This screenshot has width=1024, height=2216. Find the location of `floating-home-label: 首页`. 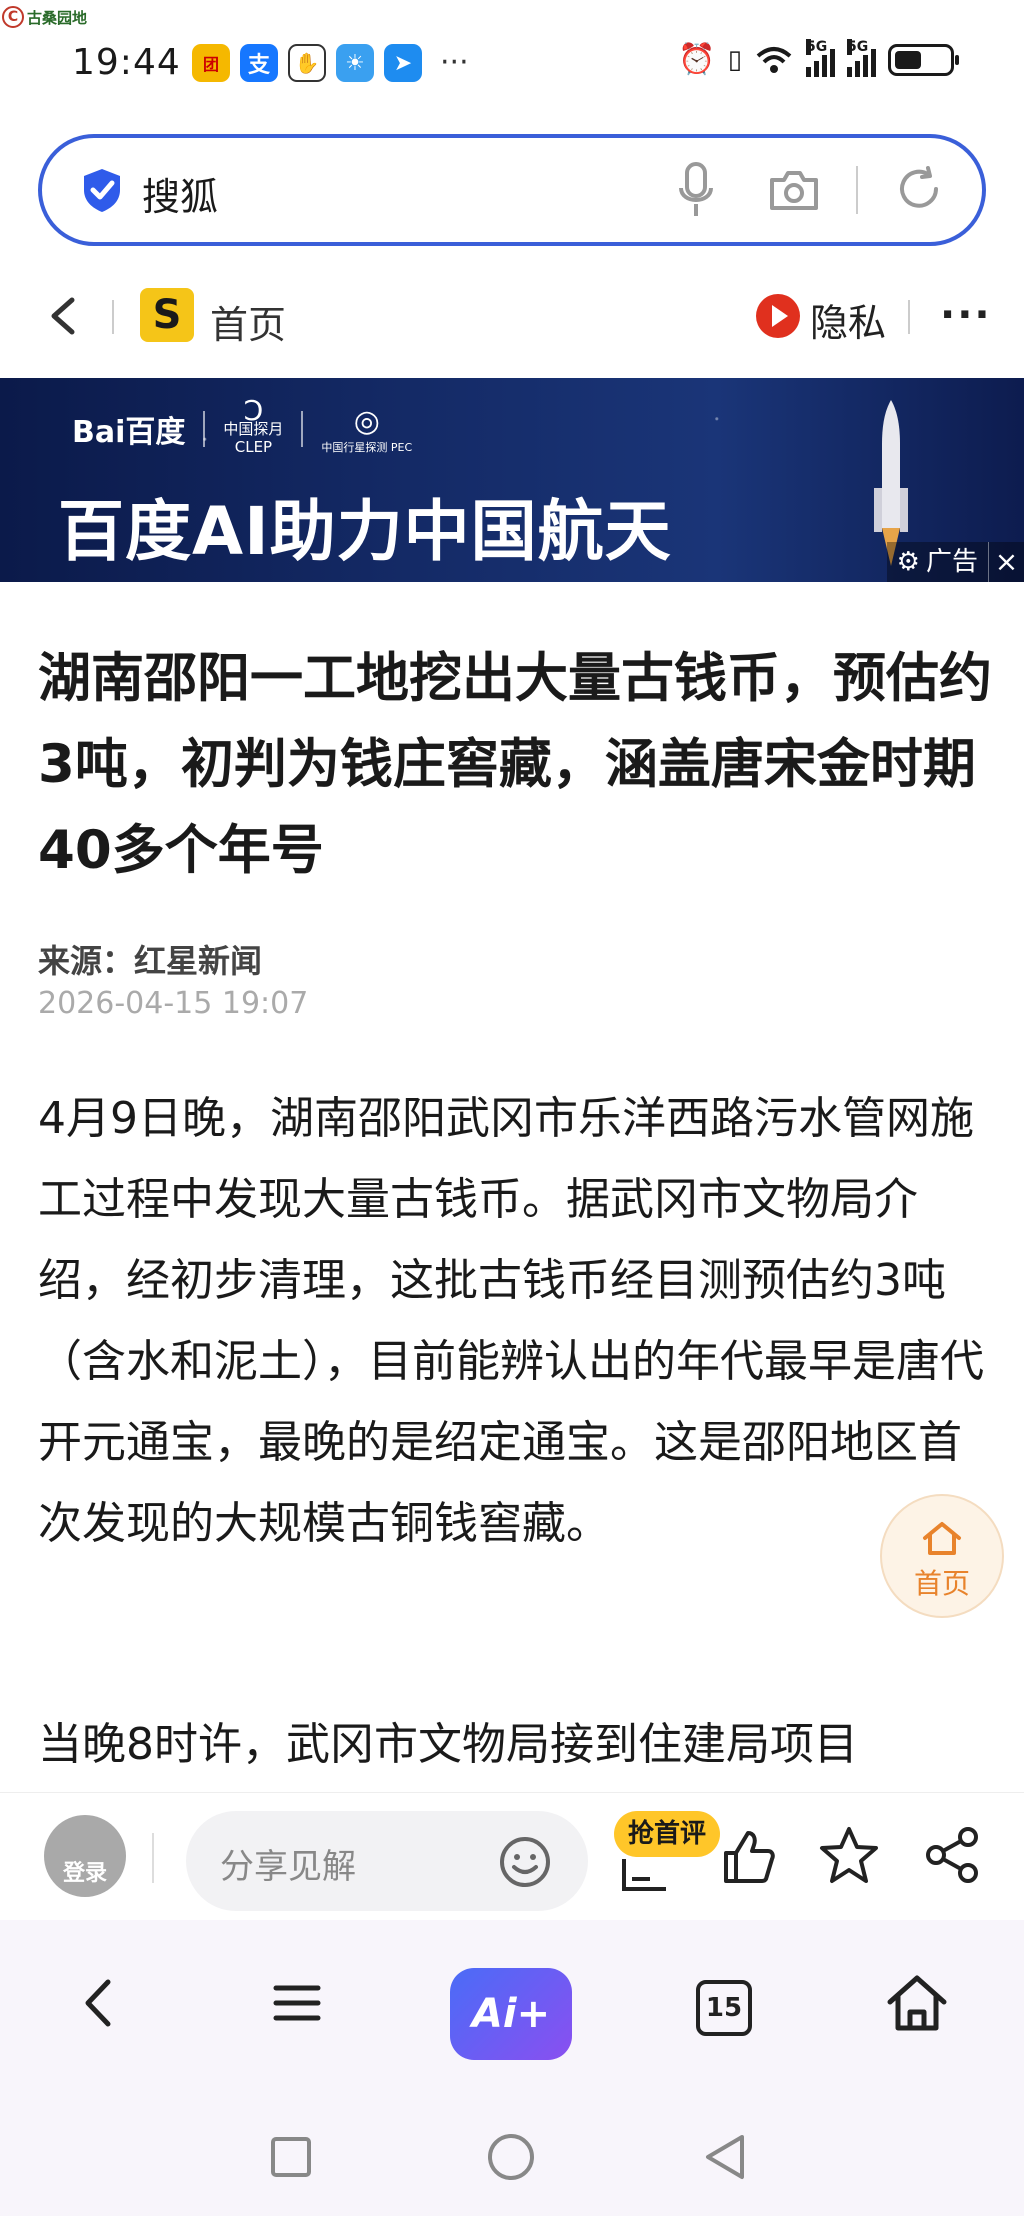

floating-home-label: 首页 is located at coordinates (941, 1583).